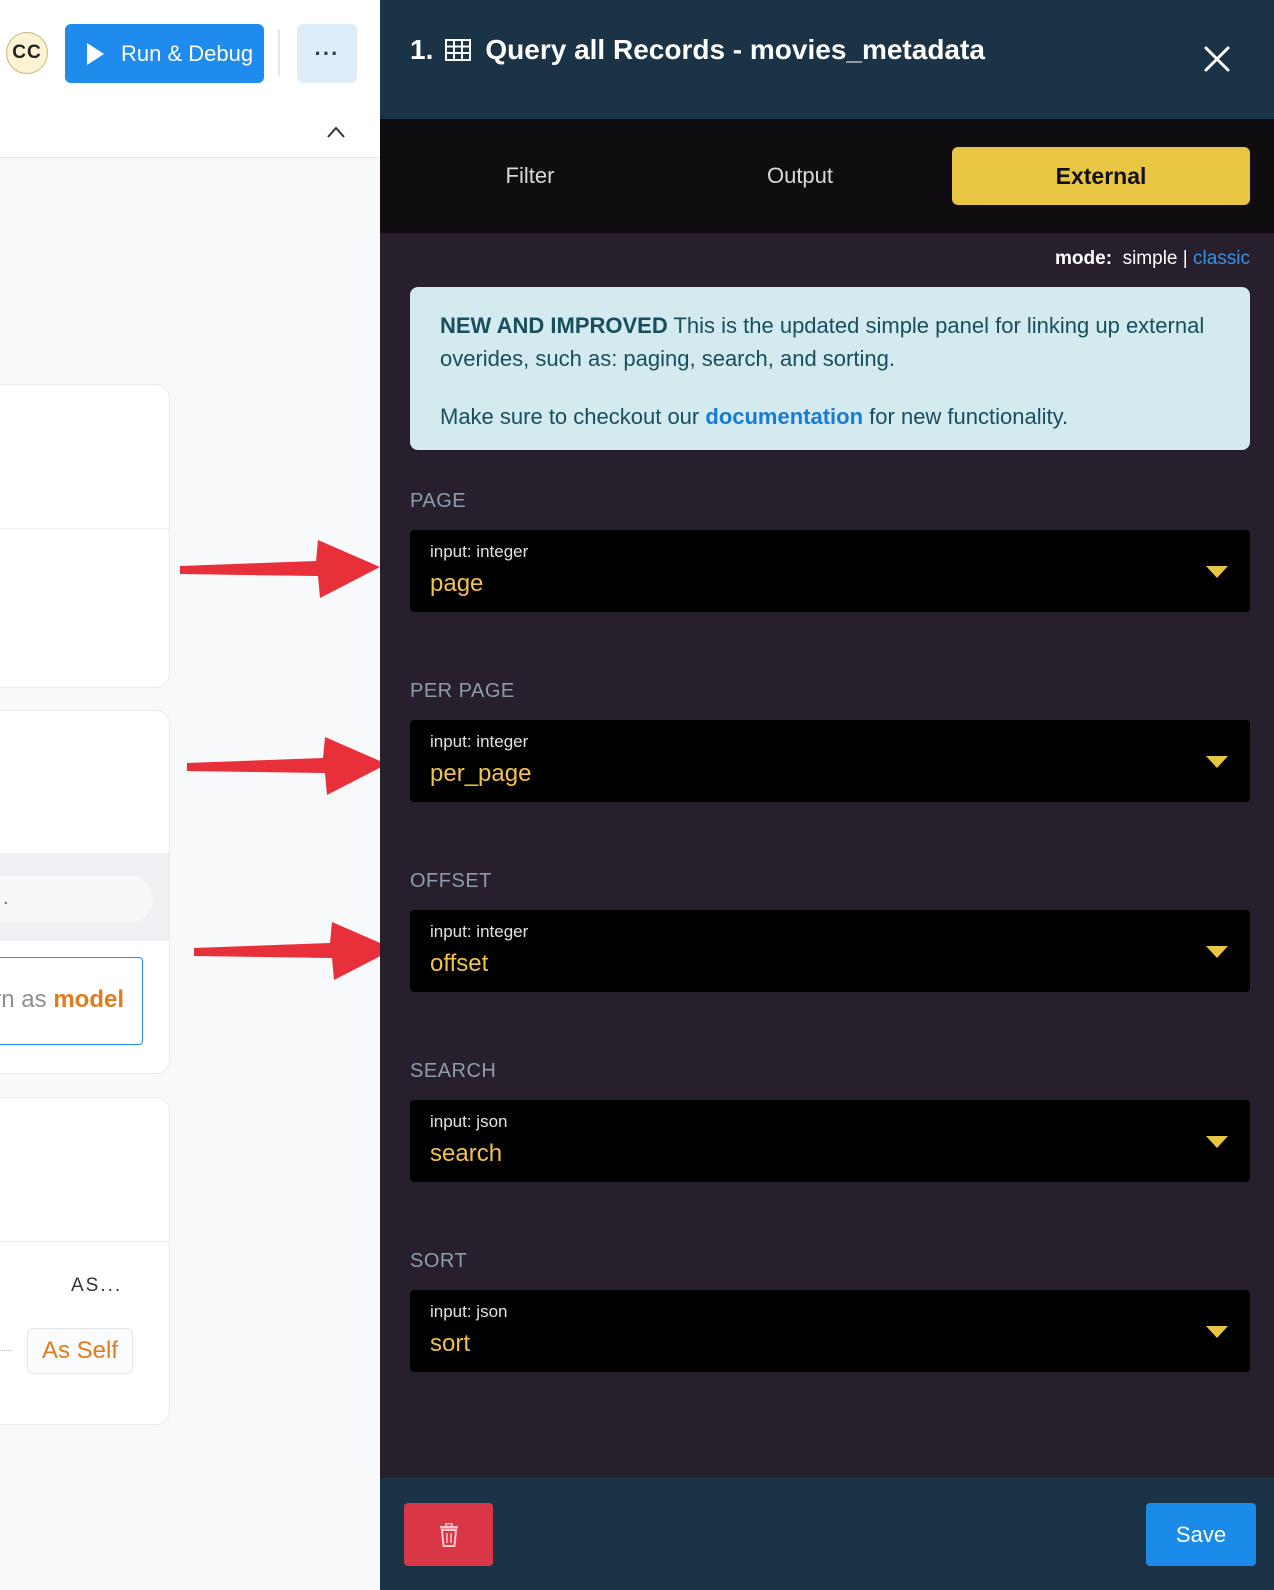  What do you see at coordinates (554, 325) in the screenshot?
I see `info-heading: NEW AND IMPROVED` at bounding box center [554, 325].